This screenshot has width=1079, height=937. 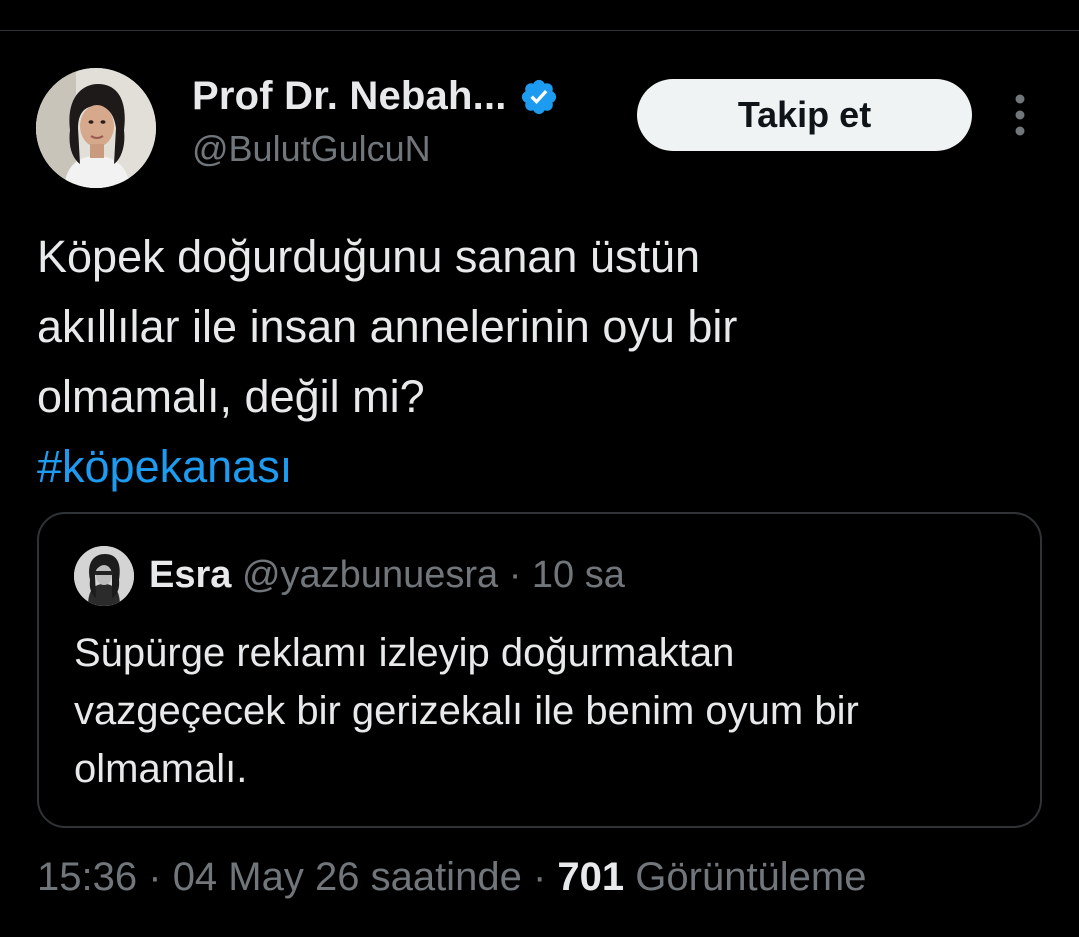 I want to click on verified-badge-icon, so click(x=539, y=97).